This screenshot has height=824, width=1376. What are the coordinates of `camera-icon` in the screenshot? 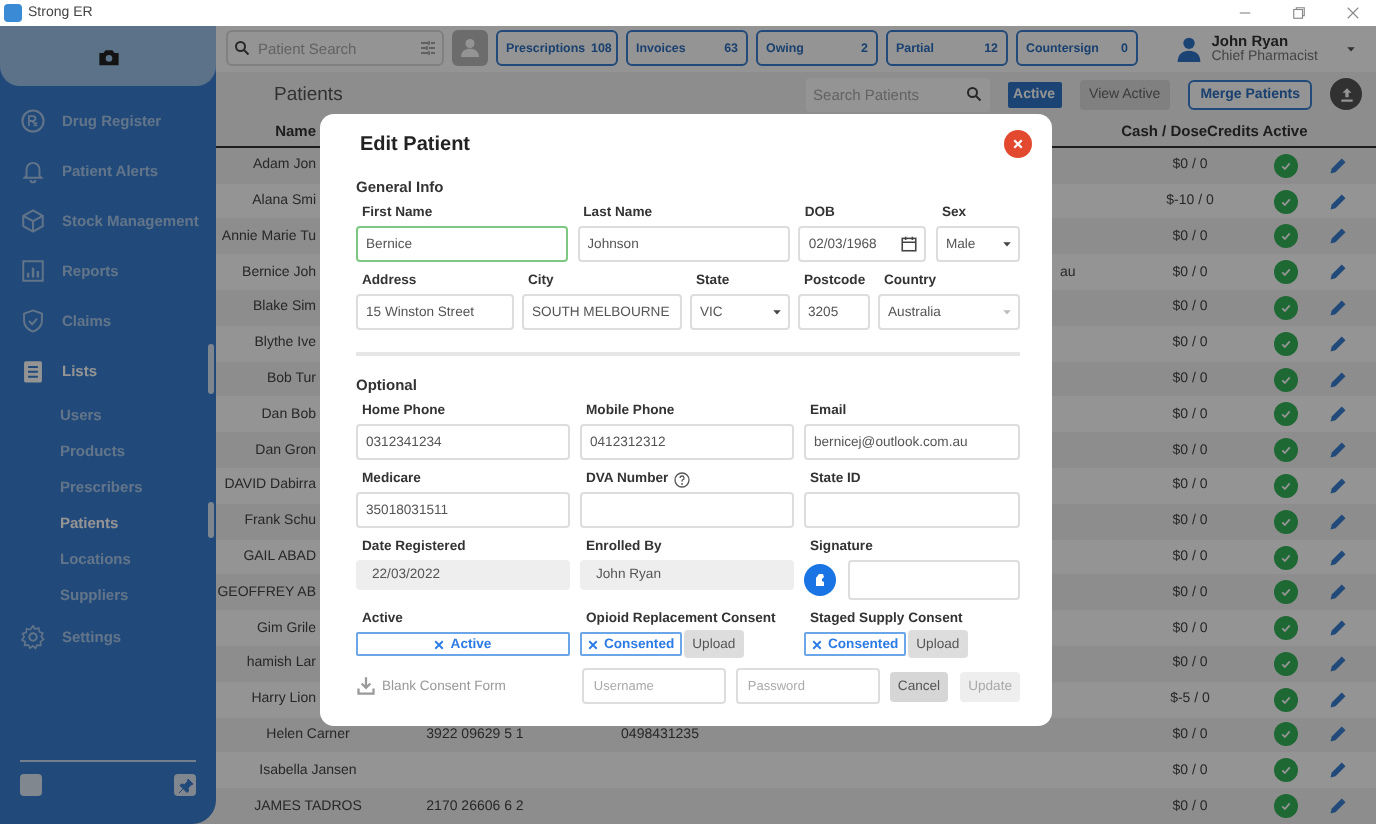 It's located at (108, 56).